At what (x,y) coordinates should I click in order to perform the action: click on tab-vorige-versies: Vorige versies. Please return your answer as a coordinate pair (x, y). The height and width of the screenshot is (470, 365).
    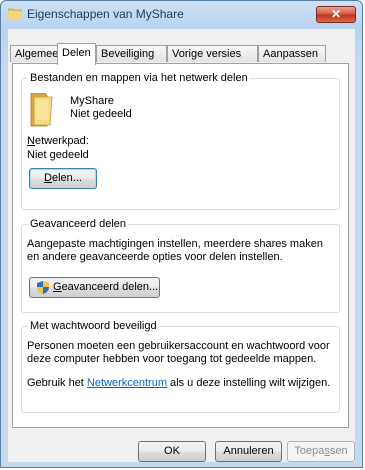
    Looking at the image, I should click on (212, 53).